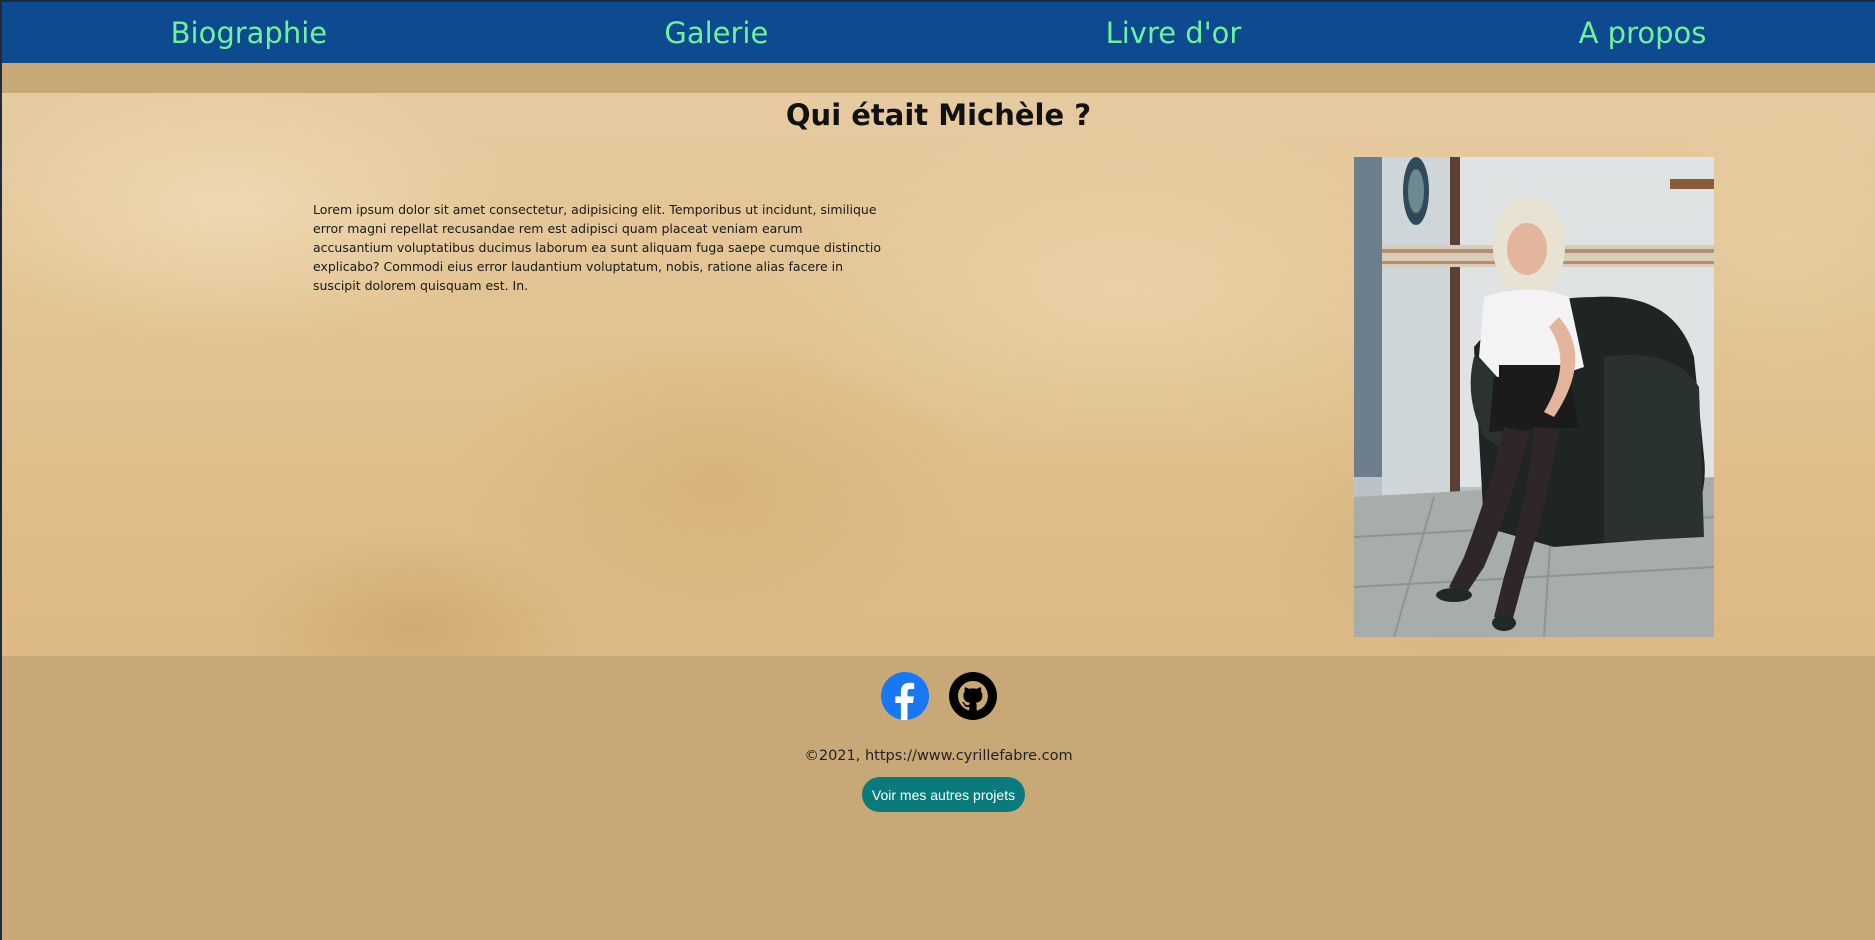  What do you see at coordinates (1174, 33) in the screenshot?
I see `nav-livre-dor: Livre d'or` at bounding box center [1174, 33].